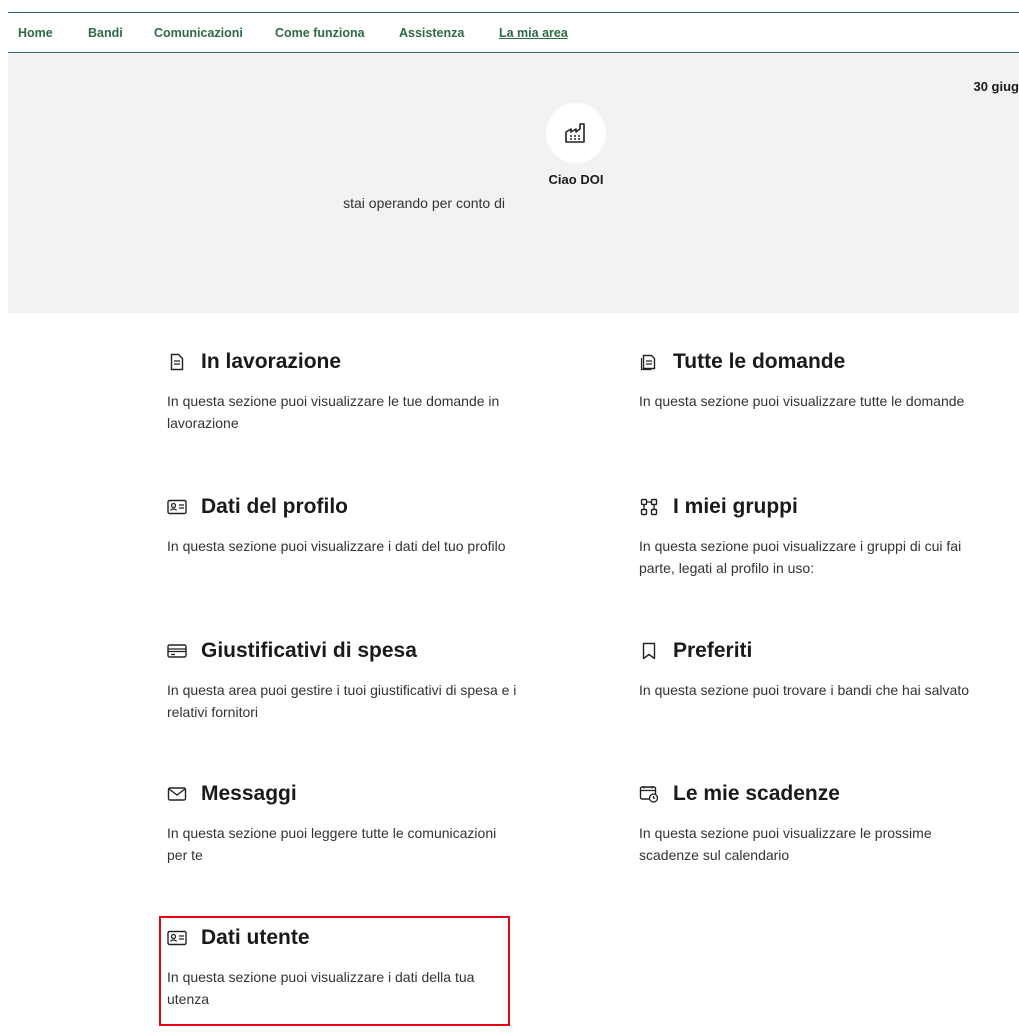  What do you see at coordinates (649, 507) in the screenshot?
I see `groups-icon` at bounding box center [649, 507].